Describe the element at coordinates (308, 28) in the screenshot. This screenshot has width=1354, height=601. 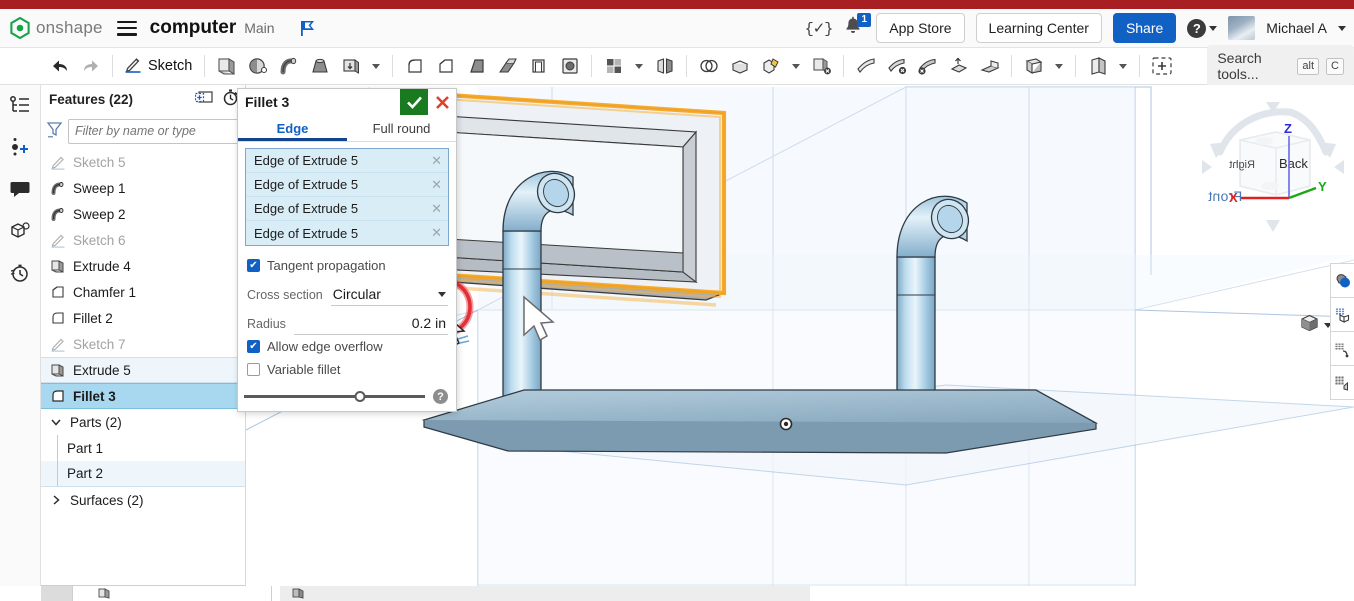
I see `branch-flag-icon` at that location.